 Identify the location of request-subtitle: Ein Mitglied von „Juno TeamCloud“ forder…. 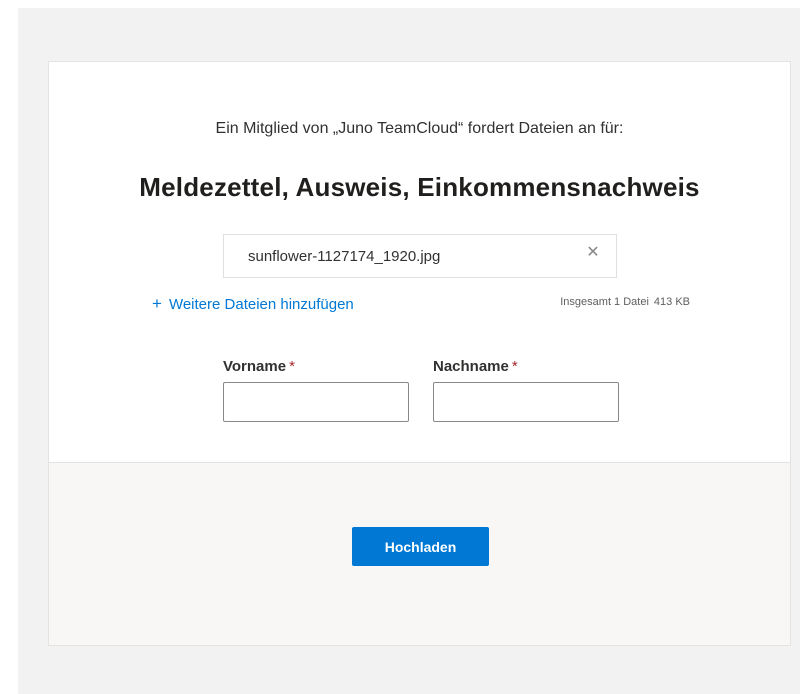
(419, 128).